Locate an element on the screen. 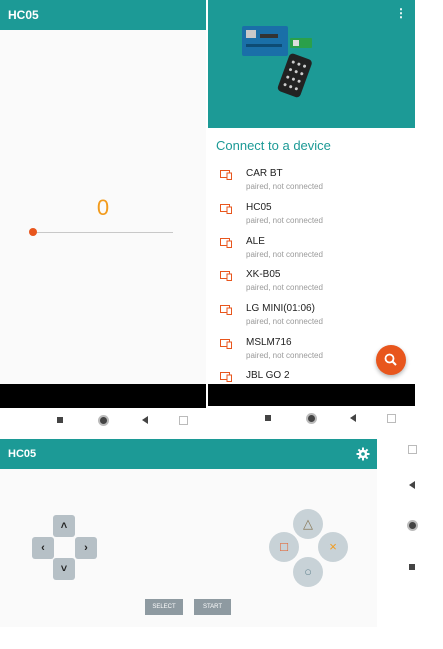  device-item: LG MINI(01:06) paired, not connected is located at coordinates (311, 318).